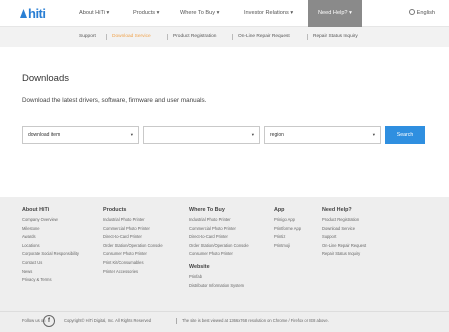  Describe the element at coordinates (344, 246) in the screenshot. I see `footer-link: On-Line Repair Request` at that location.